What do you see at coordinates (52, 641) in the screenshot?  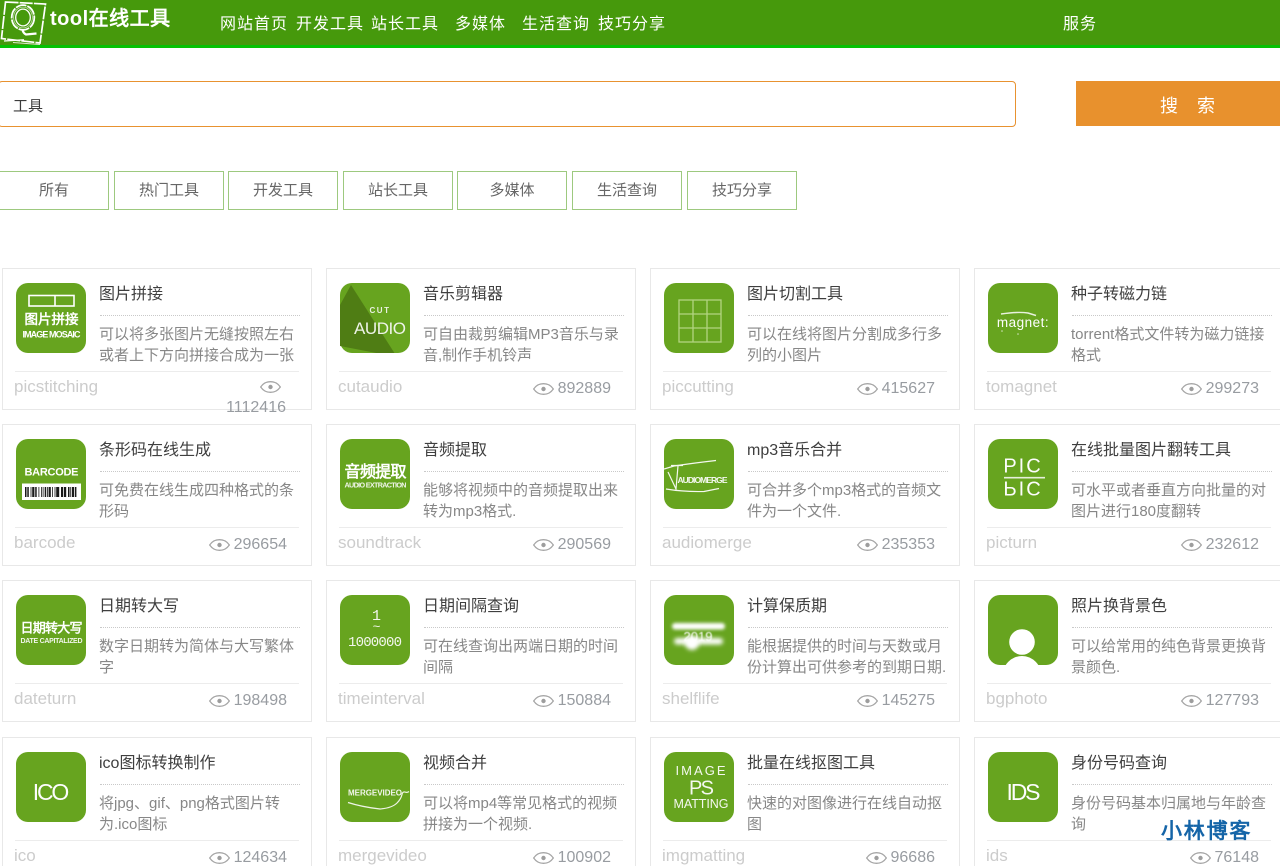 I see `svg-text: DATE CAPITALIZED` at bounding box center [52, 641].